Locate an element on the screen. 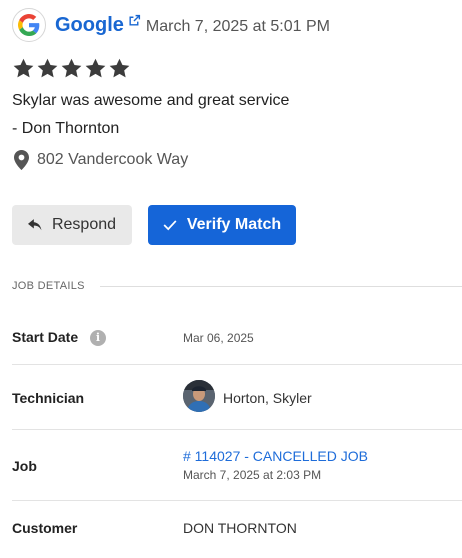 Image resolution: width=462 pixels, height=558 pixels. section-divider is located at coordinates (281, 286).